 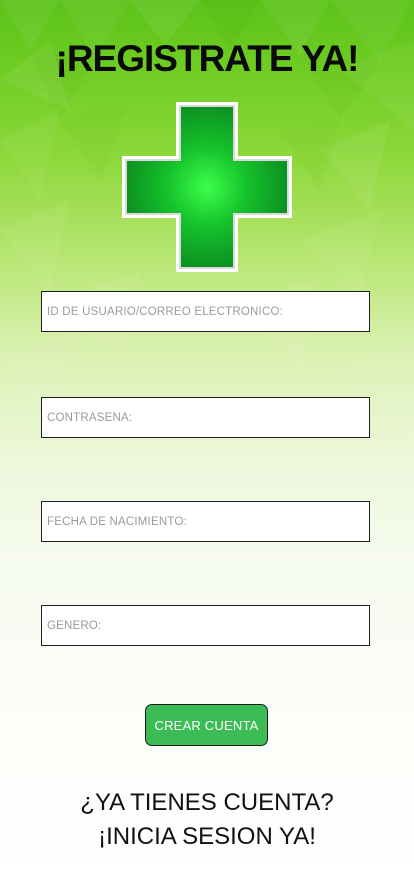 I want to click on pharmacy-cross-icon, so click(x=207, y=187).